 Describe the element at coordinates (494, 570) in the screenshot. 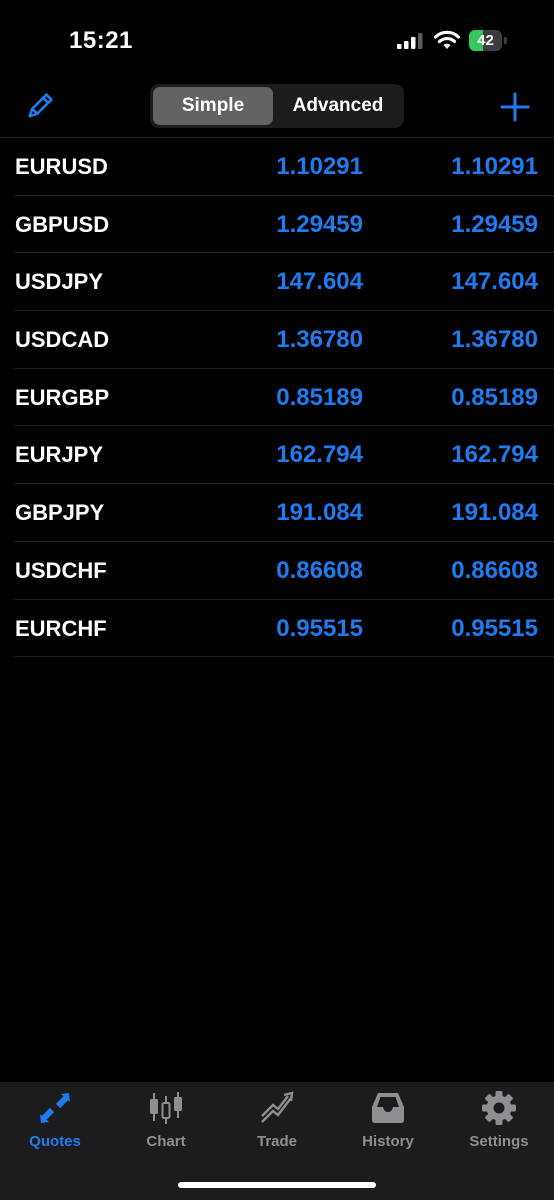

I see `quote-ask: 0.86608` at that location.